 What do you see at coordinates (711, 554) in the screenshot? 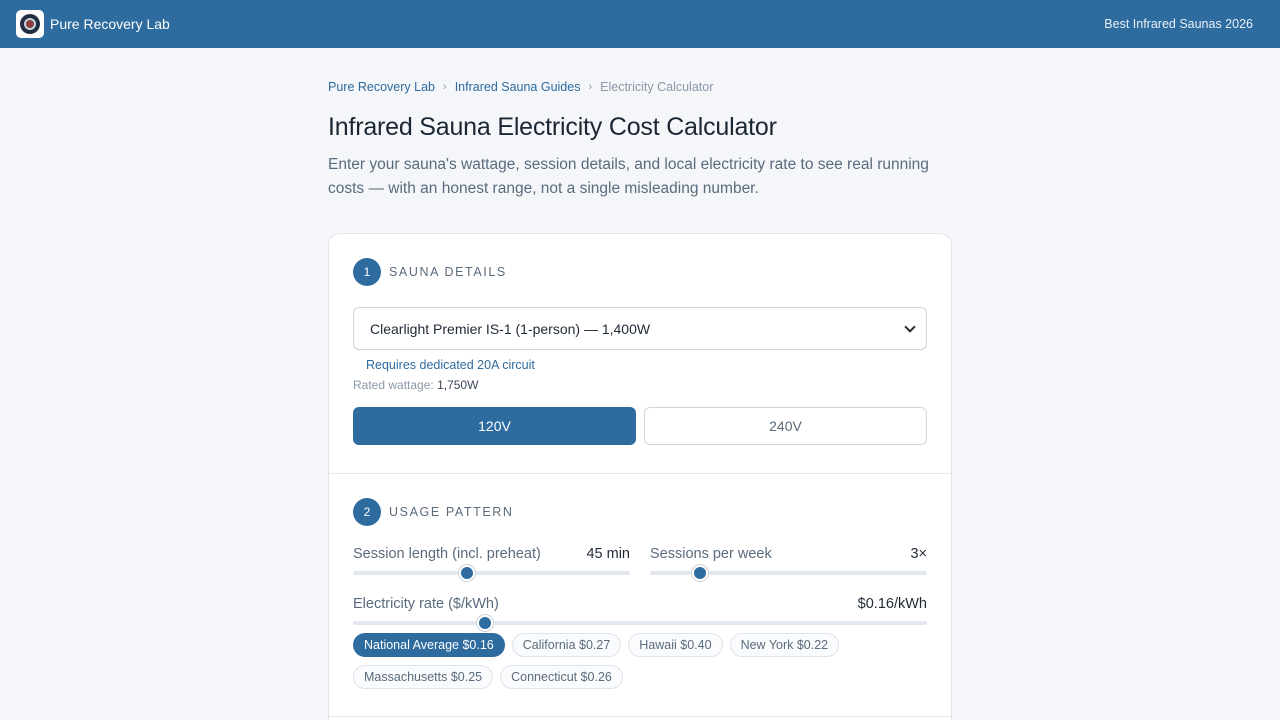
I see `sessions-per-week-label: Sessions per week` at bounding box center [711, 554].